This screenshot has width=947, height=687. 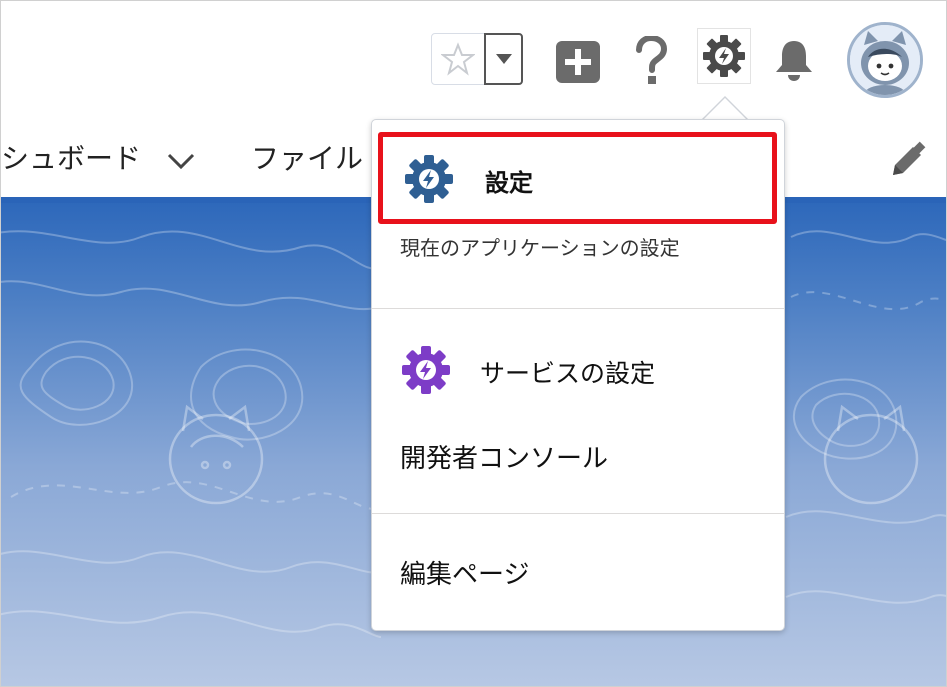 I want to click on bell-icon, so click(x=794, y=61).